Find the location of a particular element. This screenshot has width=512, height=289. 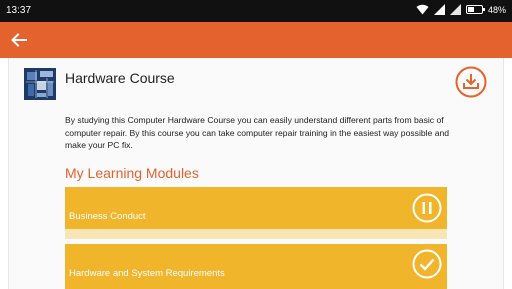

battery-percent: 48% is located at coordinates (496, 9).